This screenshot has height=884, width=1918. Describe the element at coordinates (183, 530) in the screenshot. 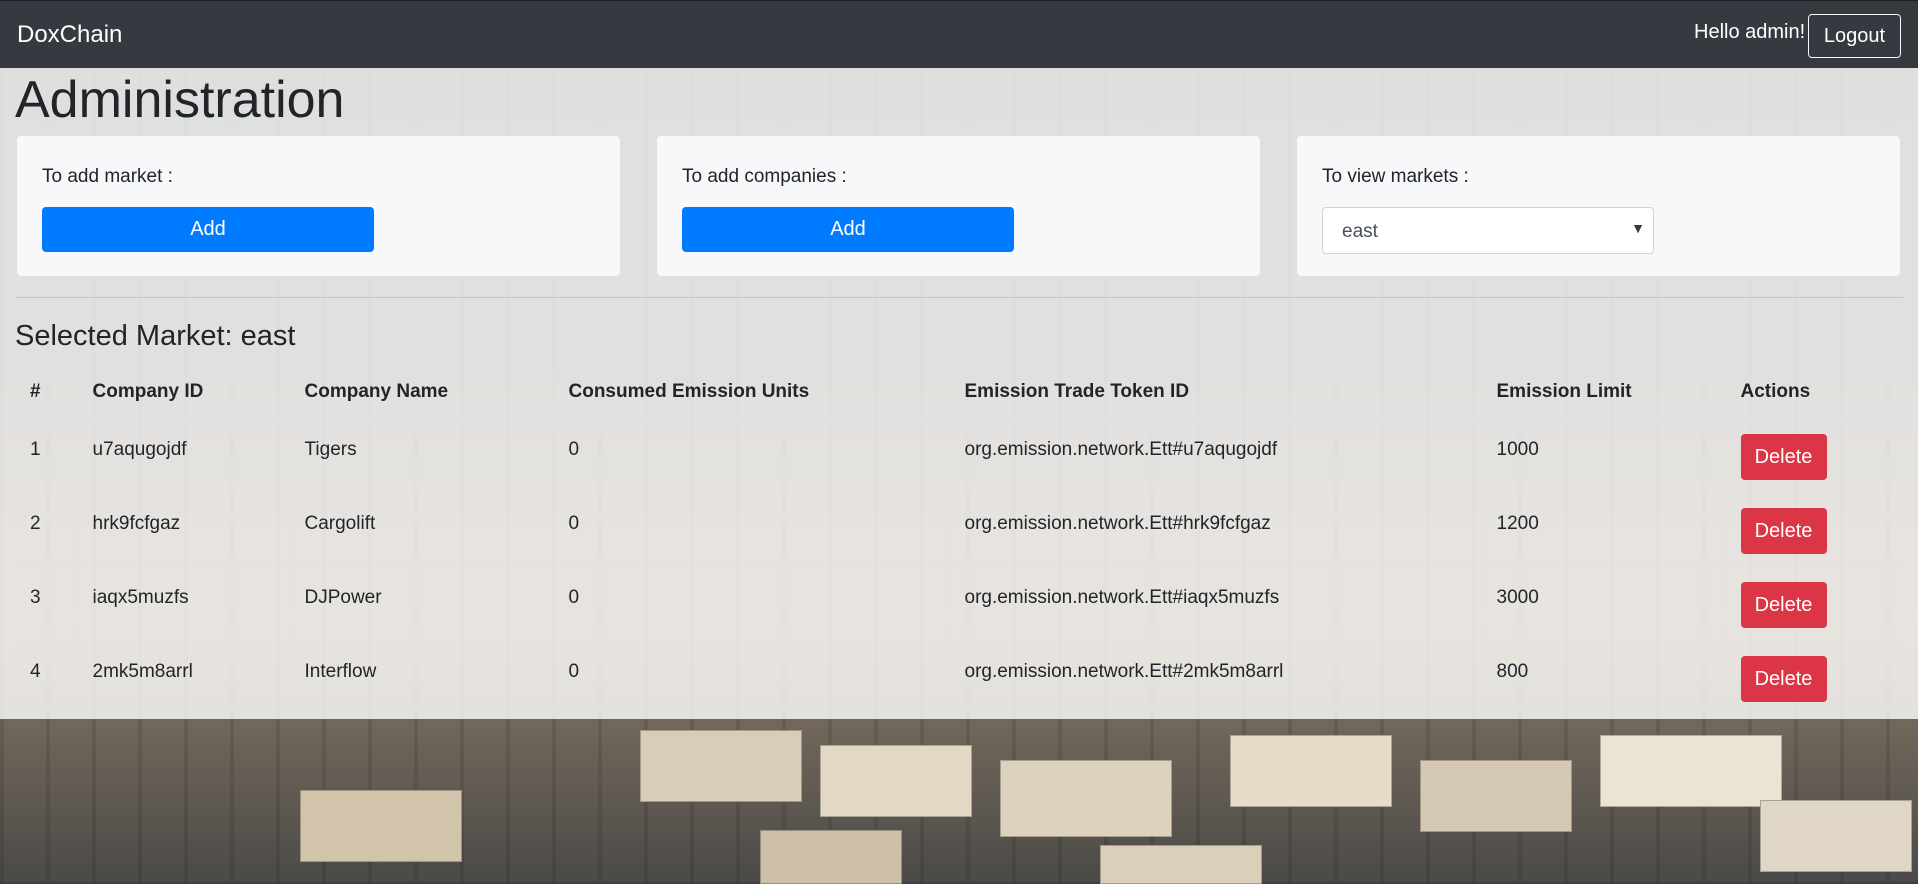

I see `company-id-cell: hrk9fcfgaz` at that location.